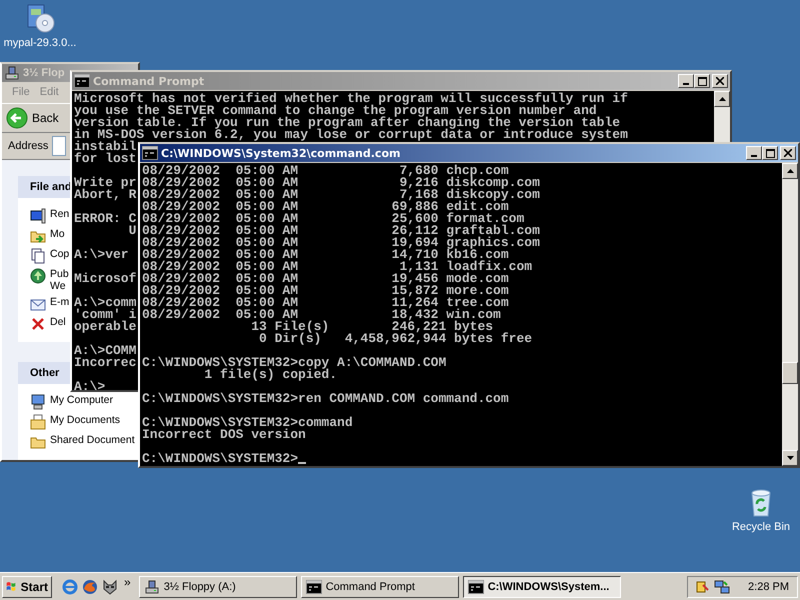 Image resolution: width=800 pixels, height=600 pixels. I want to click on globe-icon, so click(38, 276).